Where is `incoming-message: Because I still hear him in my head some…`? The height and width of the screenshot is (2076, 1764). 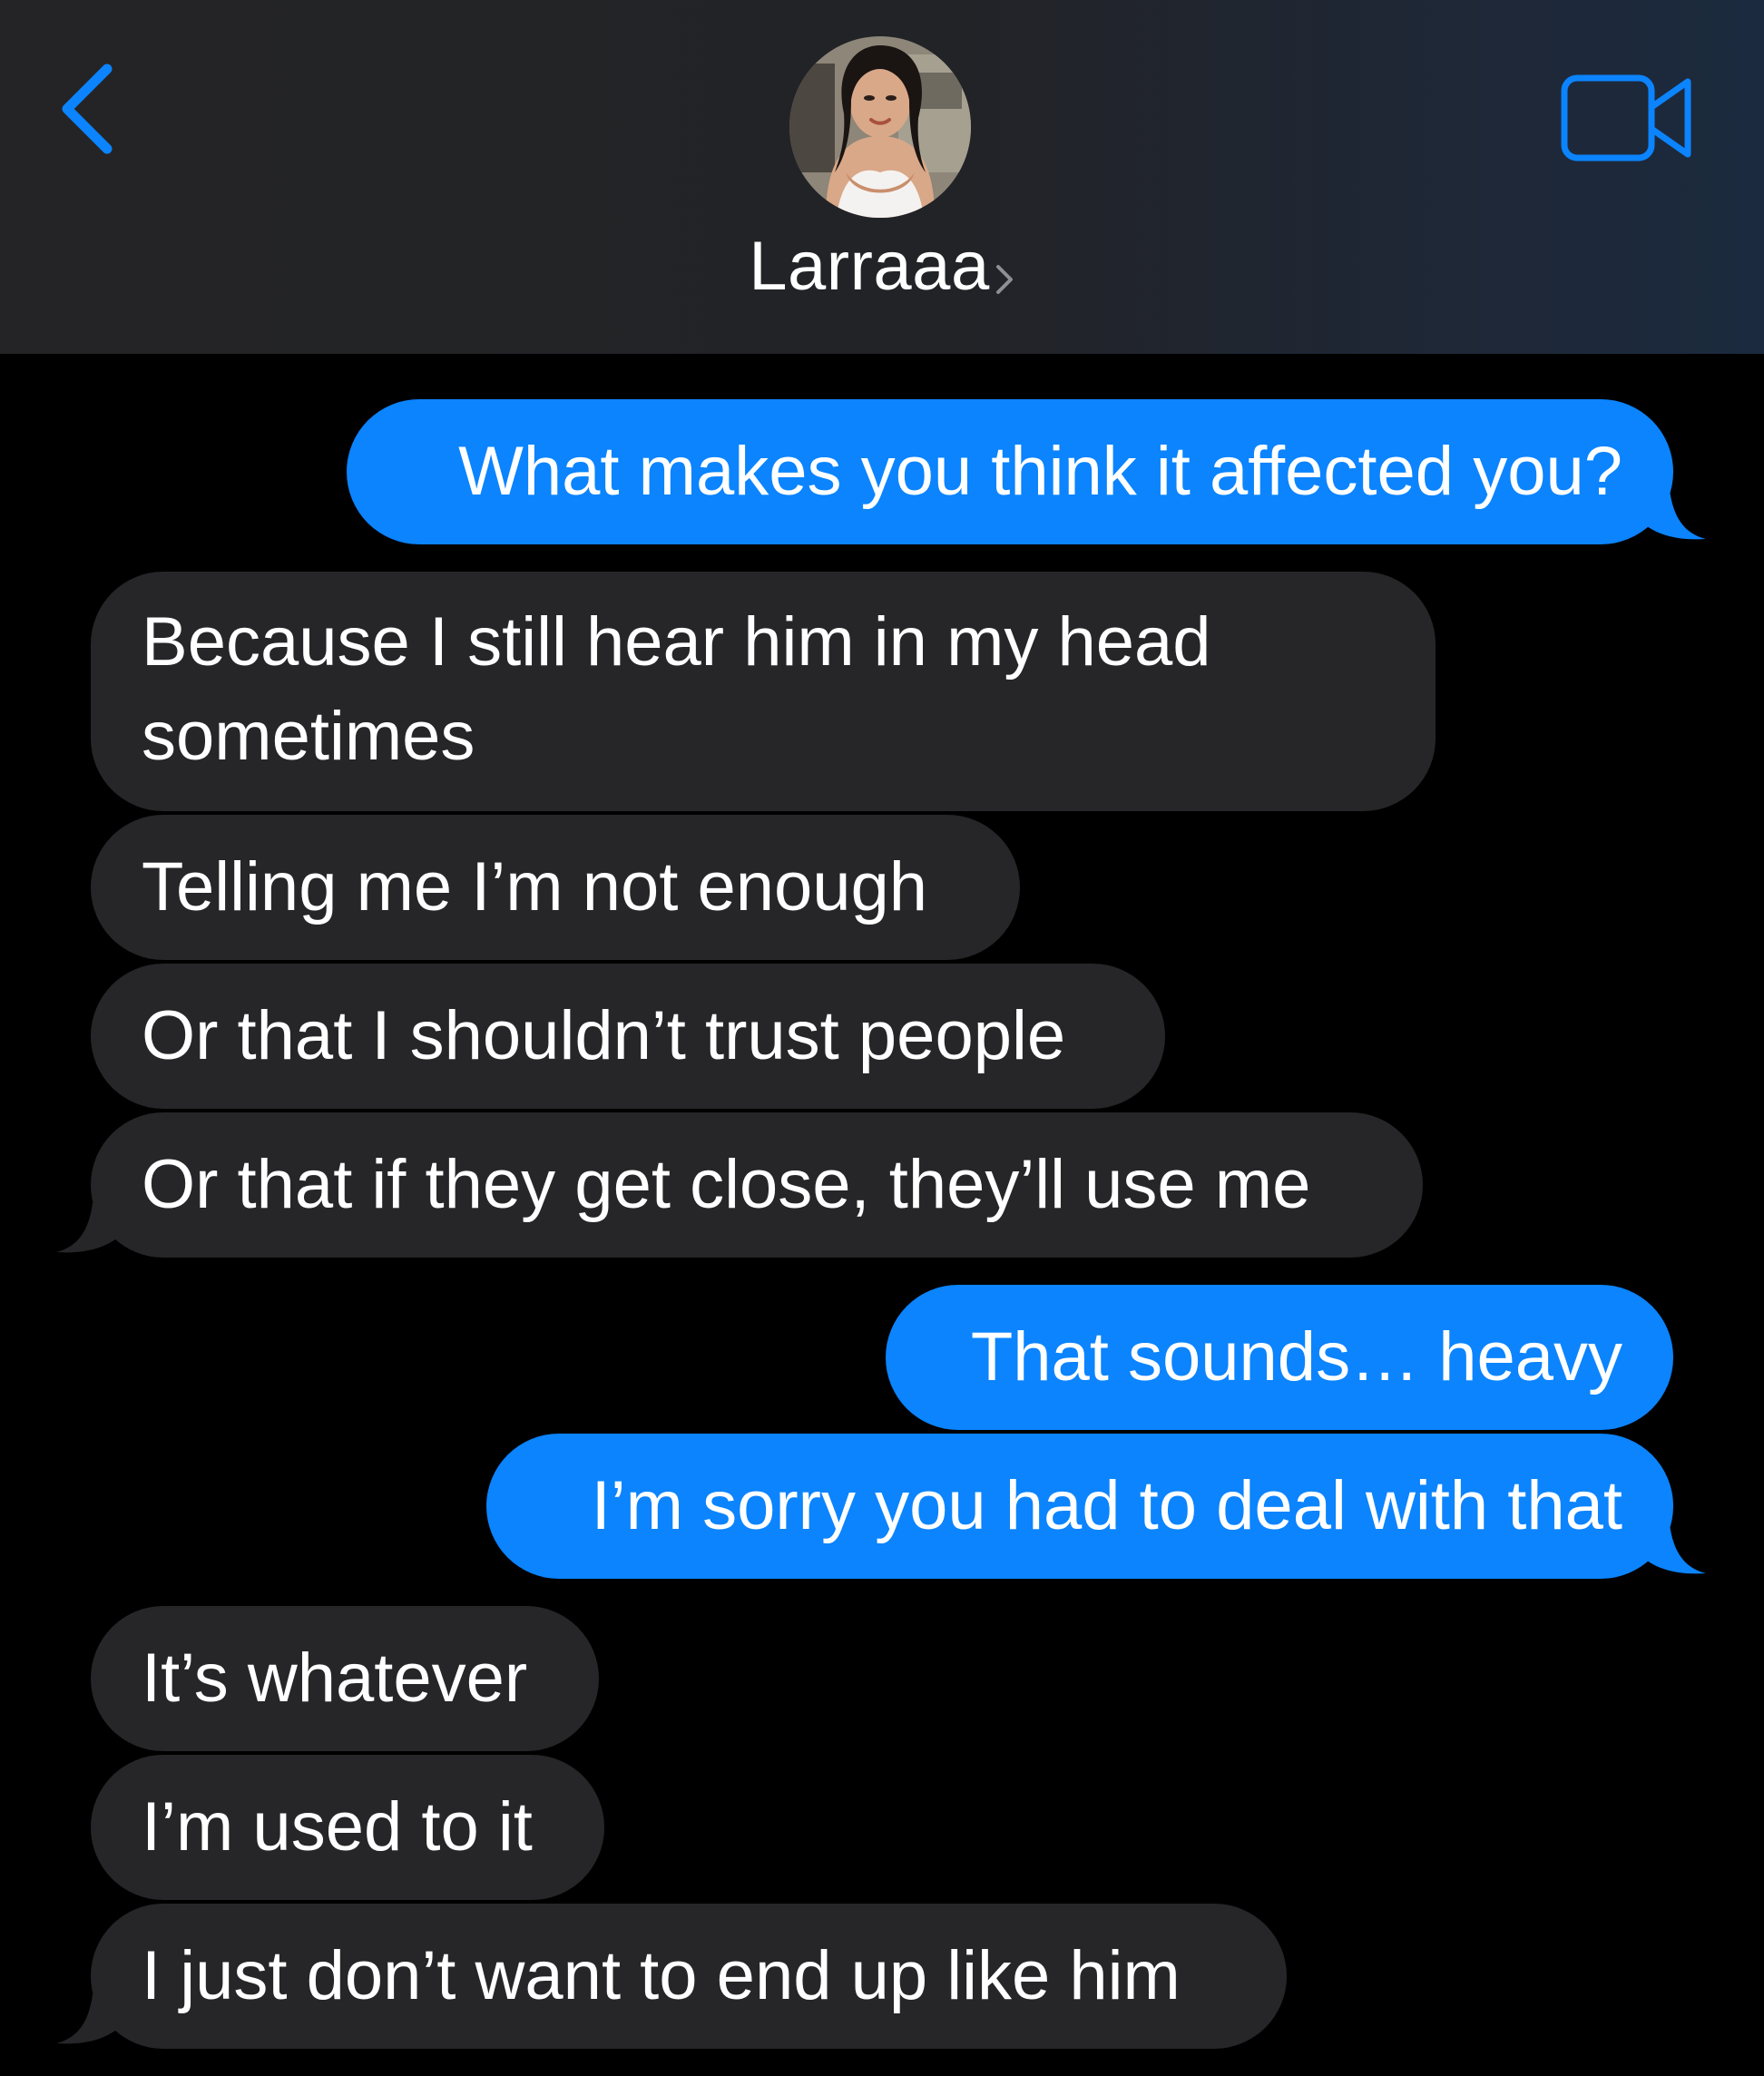 incoming-message: Because I still hear him in my head some… is located at coordinates (763, 691).